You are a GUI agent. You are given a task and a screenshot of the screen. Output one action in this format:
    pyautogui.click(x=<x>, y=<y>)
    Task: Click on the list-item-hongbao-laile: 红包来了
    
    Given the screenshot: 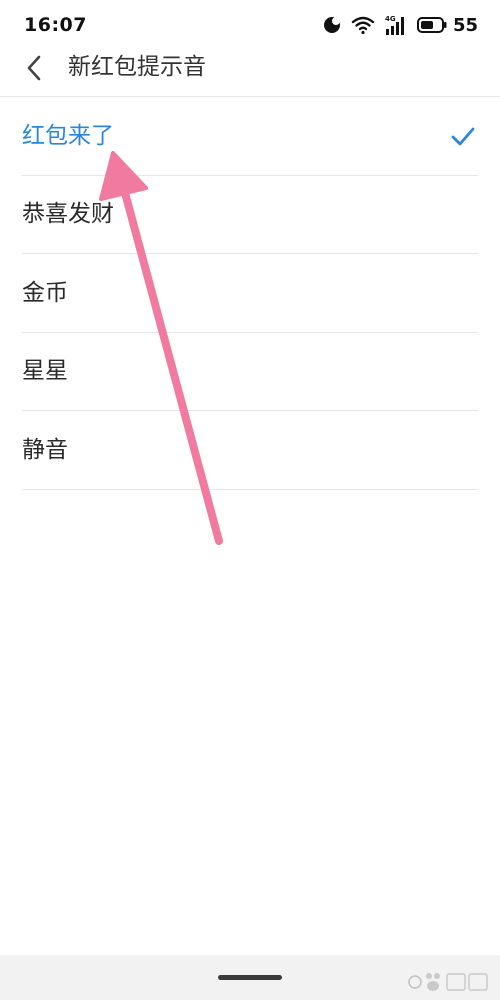 What is the action you would take?
    pyautogui.click(x=250, y=136)
    